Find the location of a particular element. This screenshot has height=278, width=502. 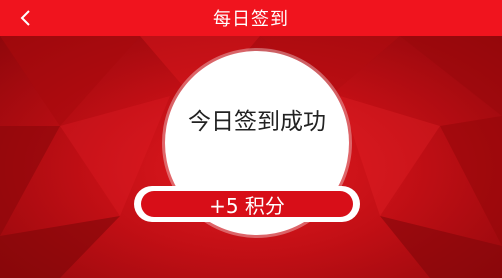

reward-points-text: +5 积分 is located at coordinates (247, 204).